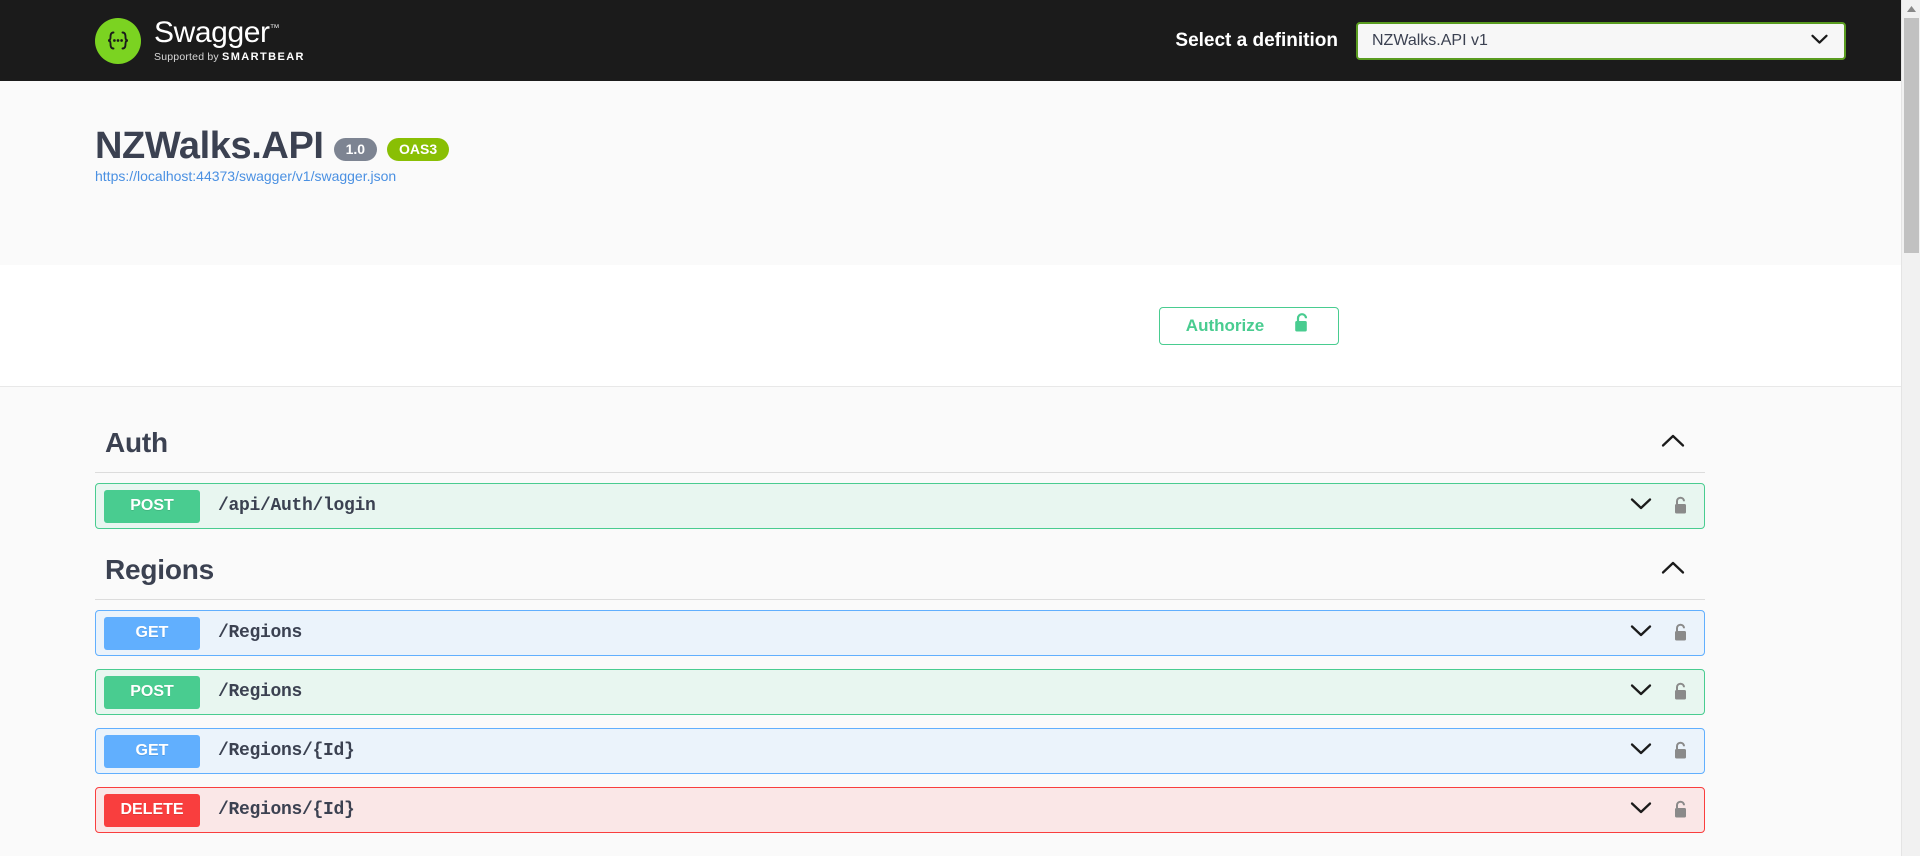 This screenshot has width=1920, height=856. Describe the element at coordinates (160, 569) in the screenshot. I see `tag-name: Regions` at that location.